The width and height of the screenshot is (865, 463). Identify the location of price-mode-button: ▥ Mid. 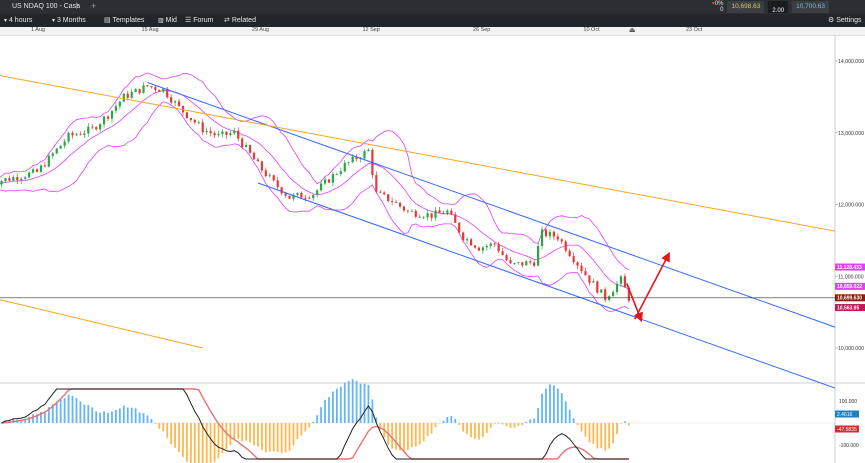
(167, 21).